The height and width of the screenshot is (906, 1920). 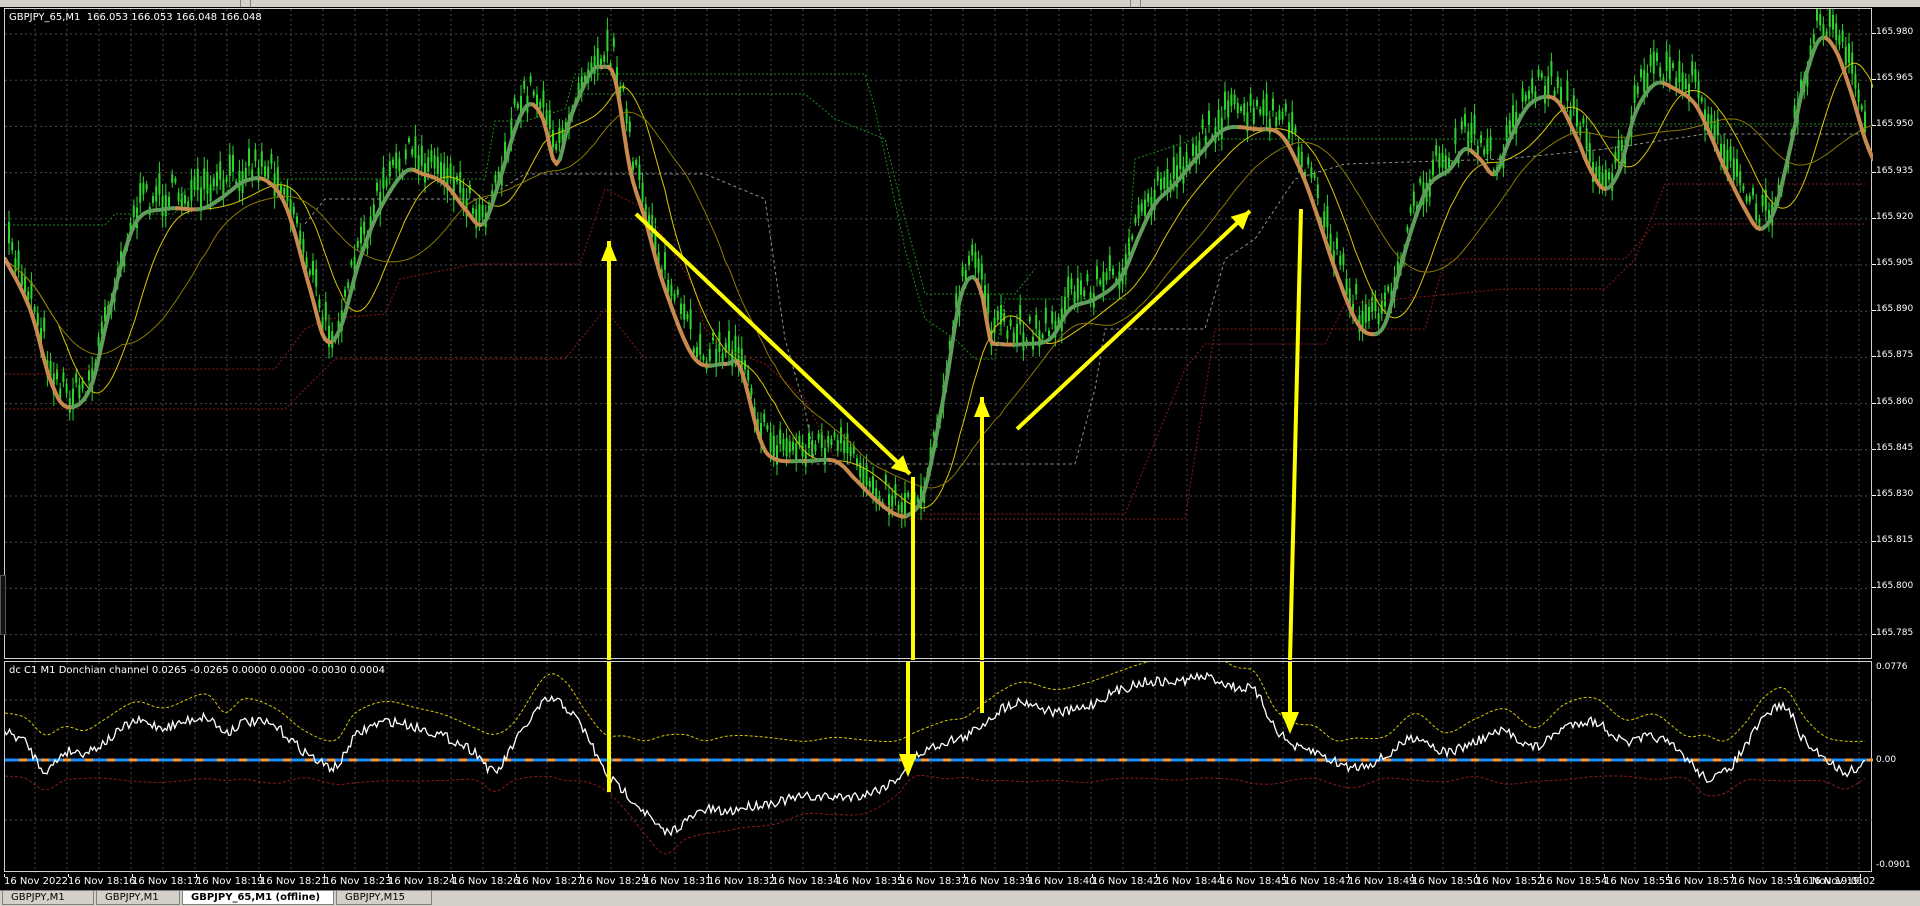 I want to click on tab-gbpjpy-m1-second: GBPJPY,M1, so click(x=138, y=898).